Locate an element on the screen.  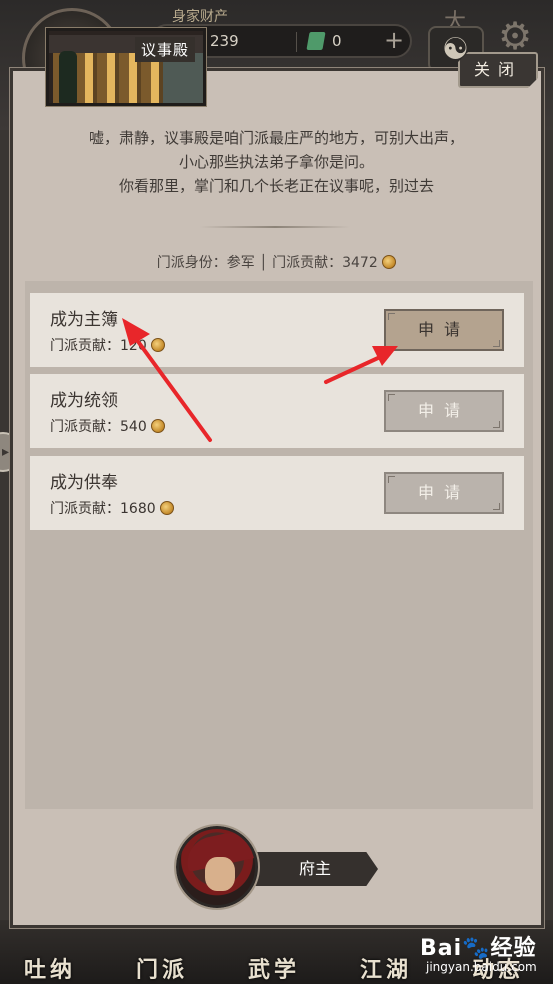
ornamental-divider is located at coordinates (275, 227).